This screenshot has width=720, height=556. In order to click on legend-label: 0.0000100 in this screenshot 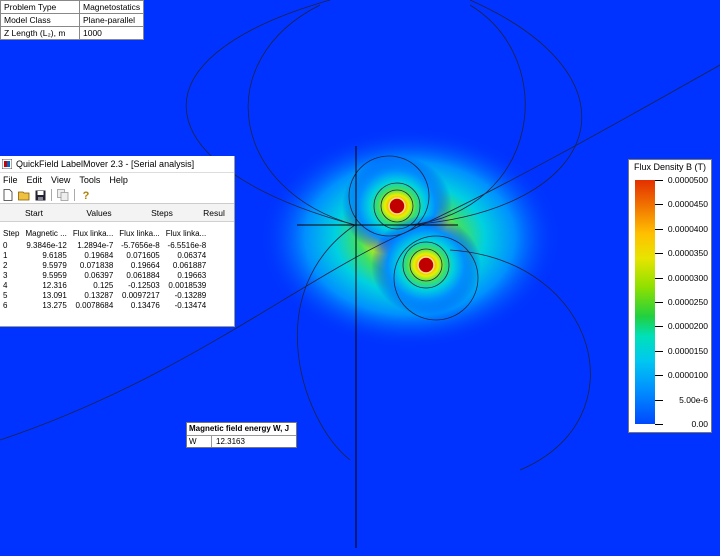, I will do `click(687, 375)`.